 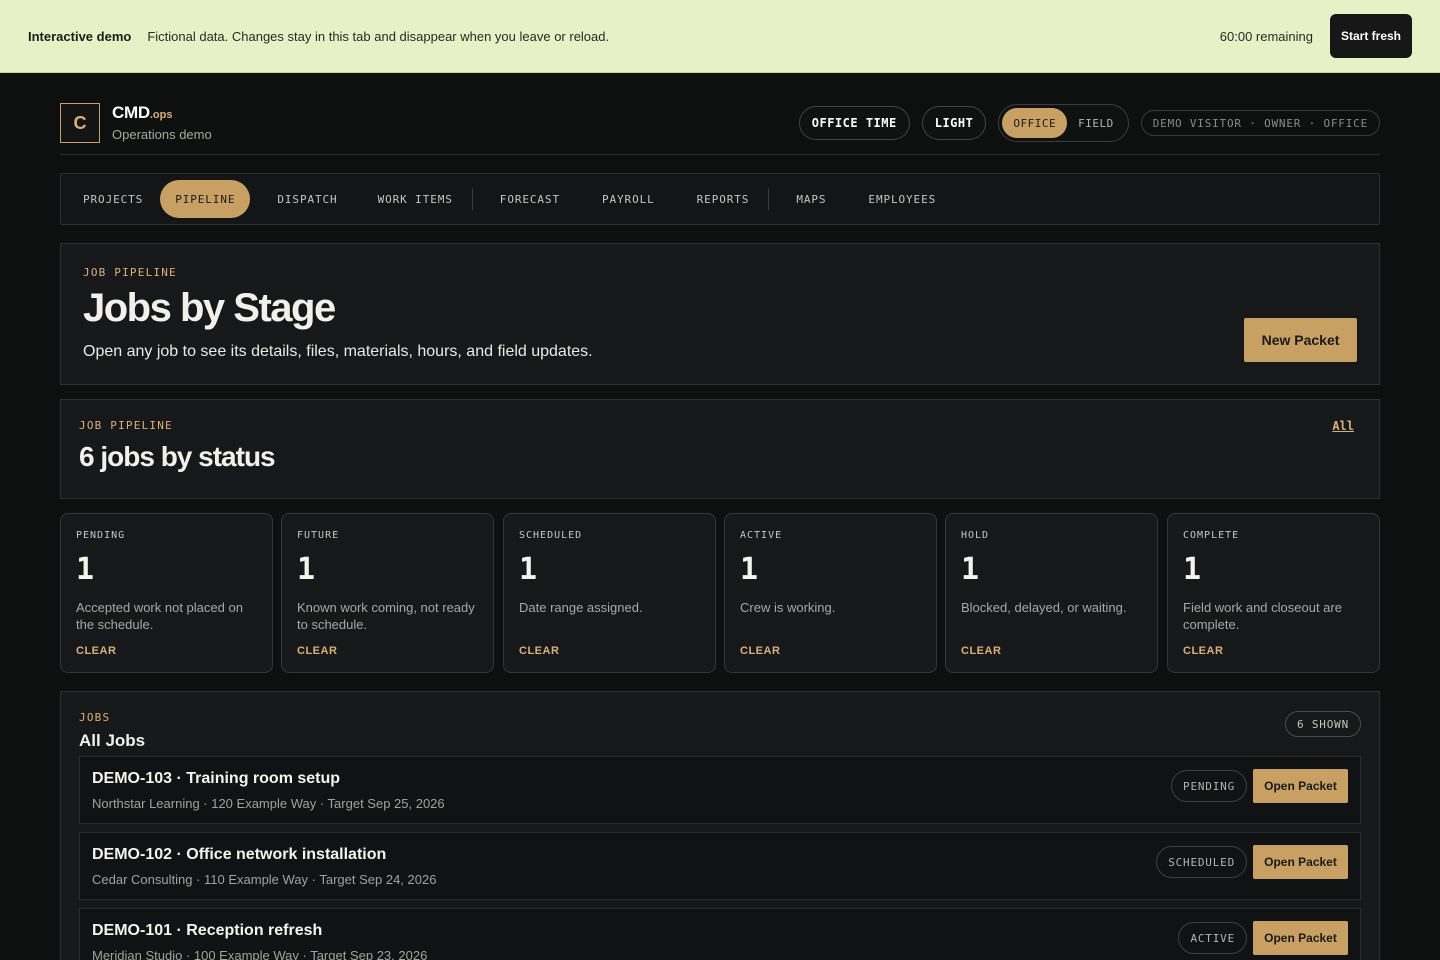 I want to click on brand-name: CMD, so click(x=131, y=112).